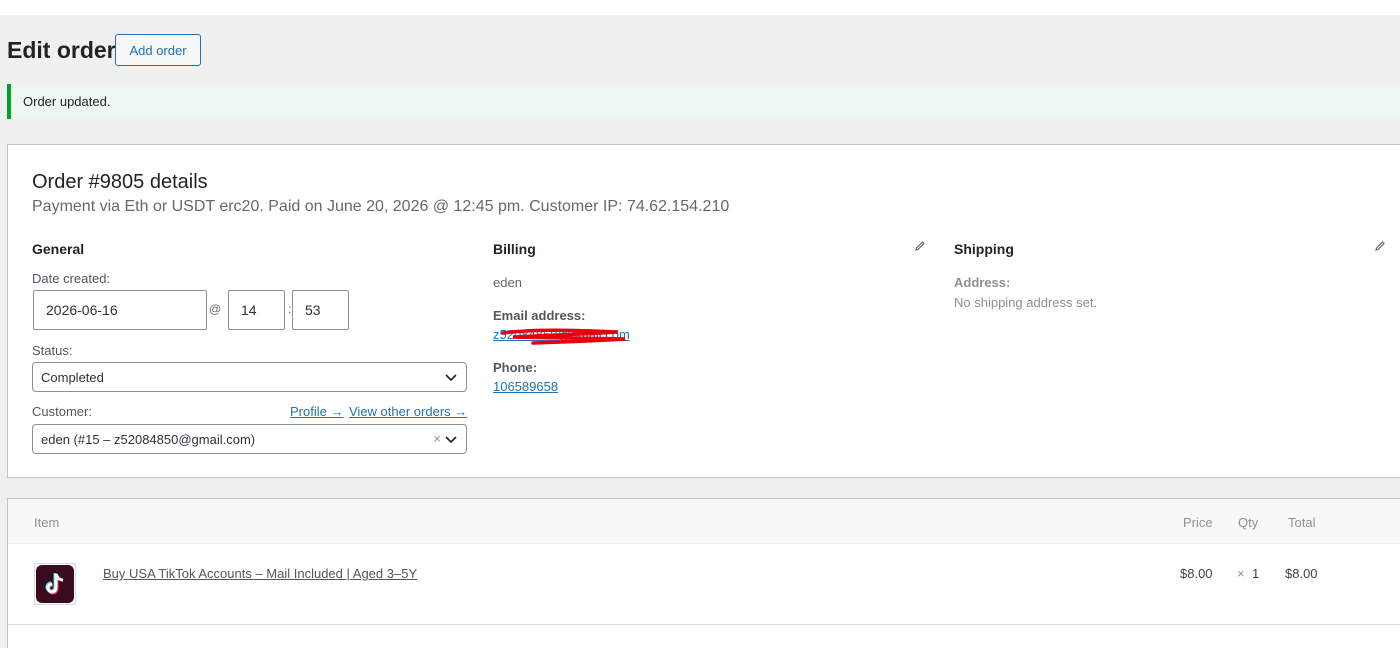 Image resolution: width=1400 pixels, height=648 pixels. I want to click on status-select: Completed, so click(249, 377).